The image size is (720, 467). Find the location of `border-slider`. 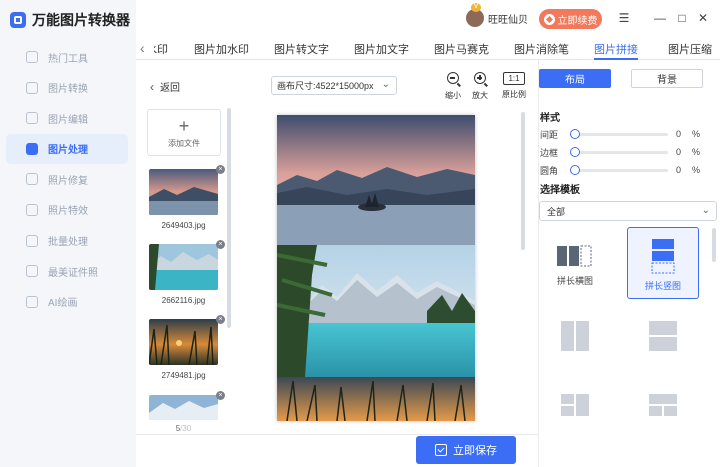

border-slider is located at coordinates (619, 151).